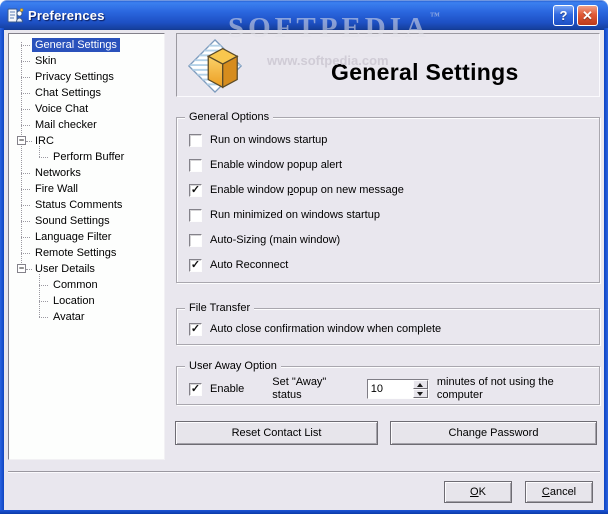  I want to click on group-legend: General Options, so click(229, 117).